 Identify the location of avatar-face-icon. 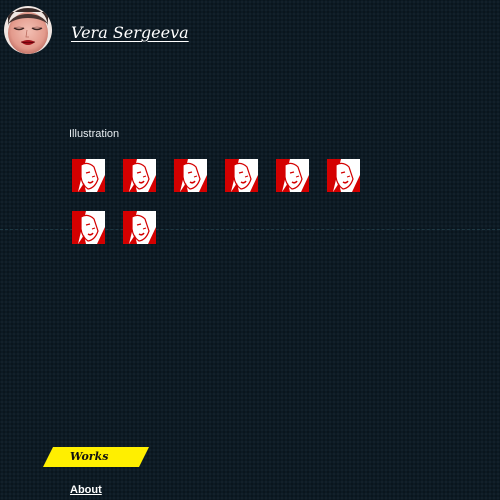
(28, 30).